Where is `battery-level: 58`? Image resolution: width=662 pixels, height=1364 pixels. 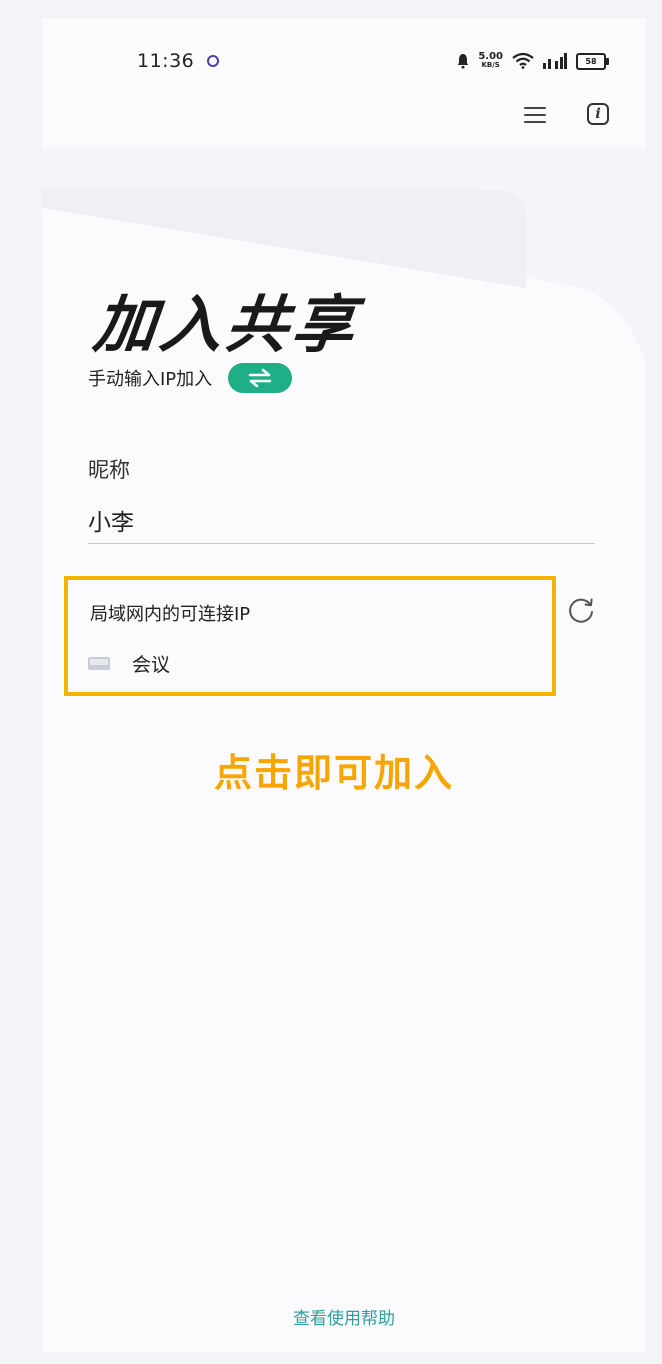
battery-level: 58 is located at coordinates (591, 61).